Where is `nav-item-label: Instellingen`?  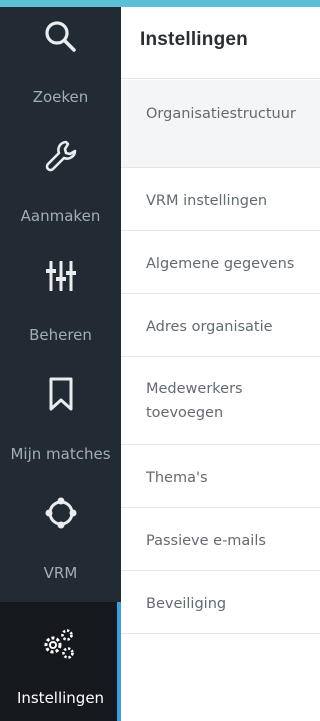
nav-item-label: Instellingen is located at coordinates (60, 698).